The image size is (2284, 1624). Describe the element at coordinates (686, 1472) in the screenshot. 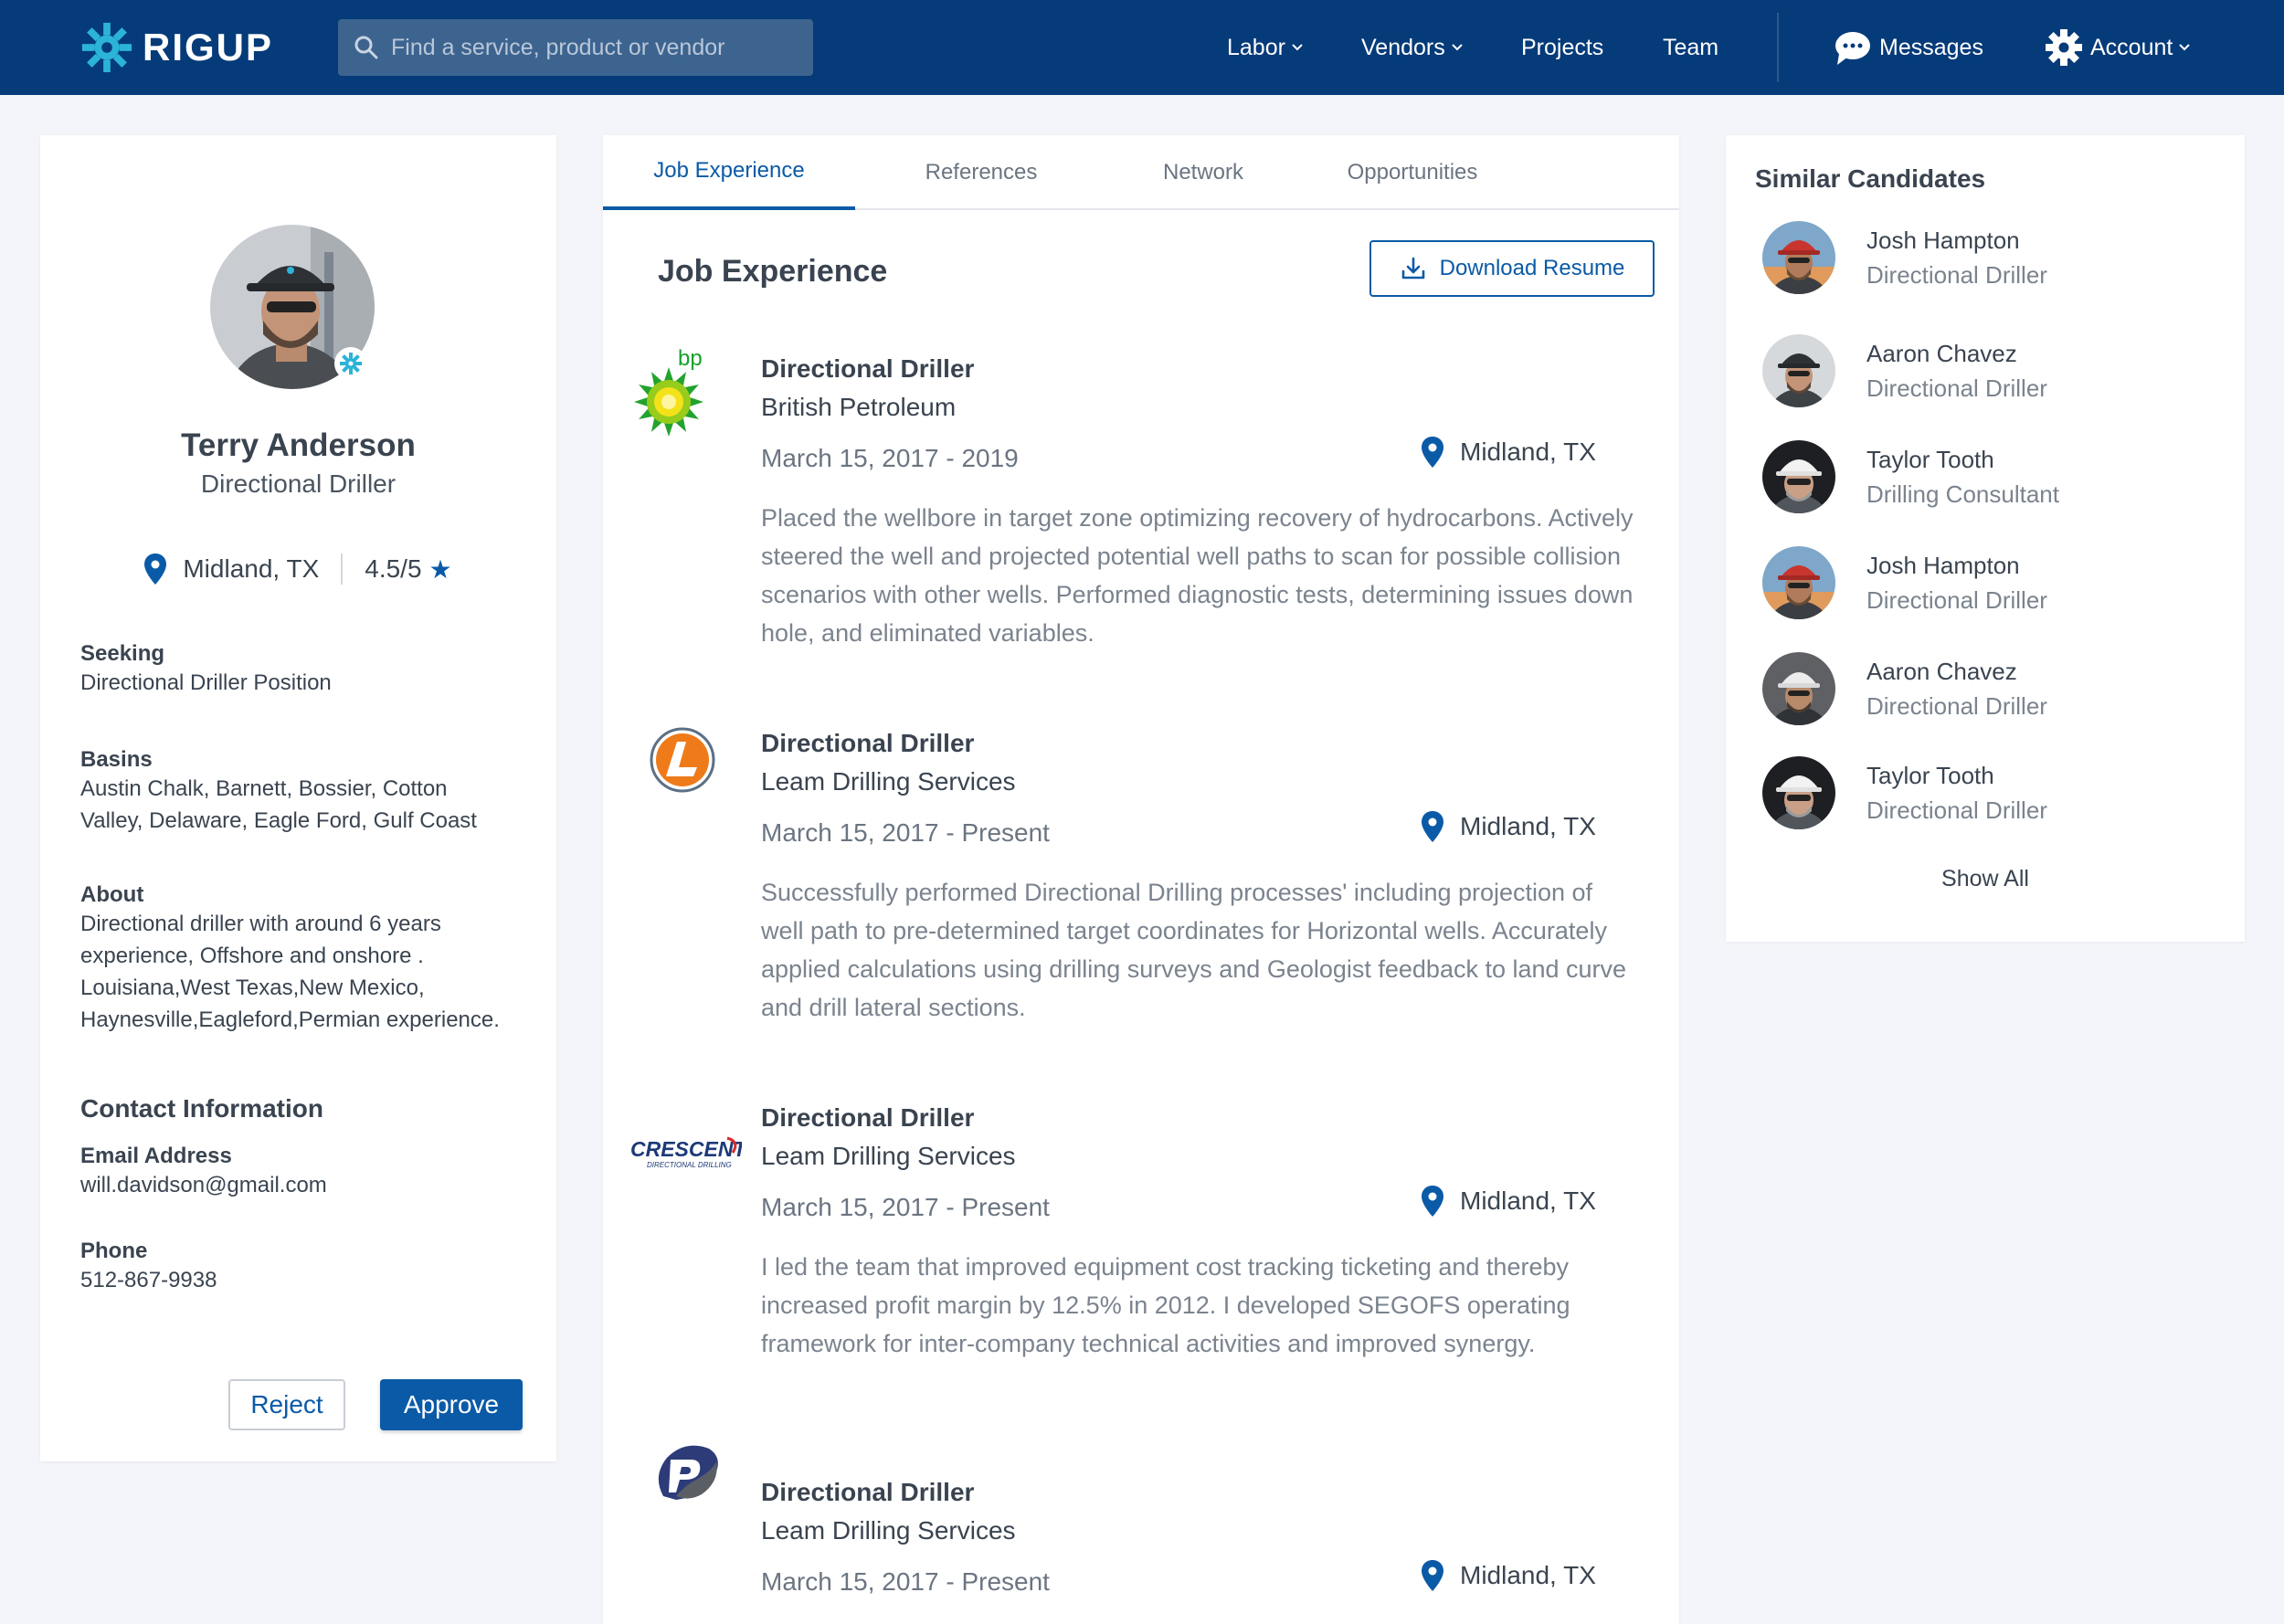

I see `p-company-logo-icon` at that location.